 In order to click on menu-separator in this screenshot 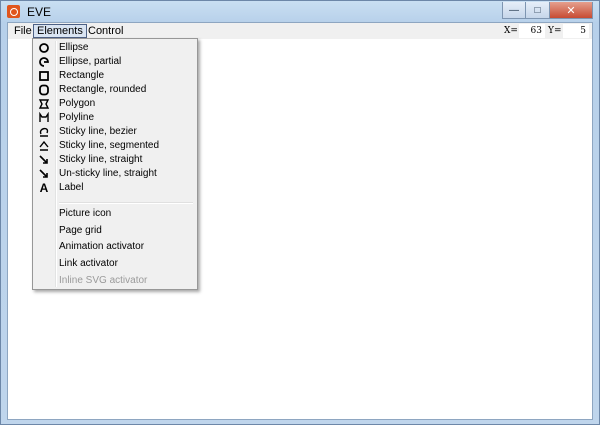, I will do `click(126, 203)`.